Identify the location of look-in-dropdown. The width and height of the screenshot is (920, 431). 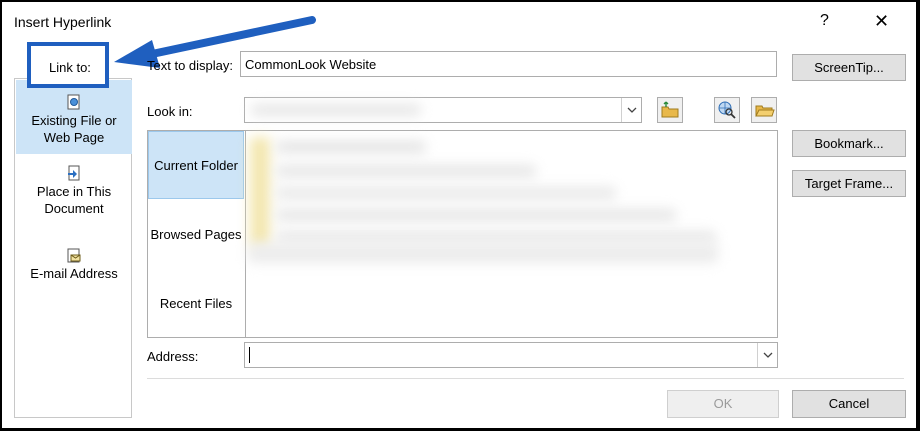
(443, 110).